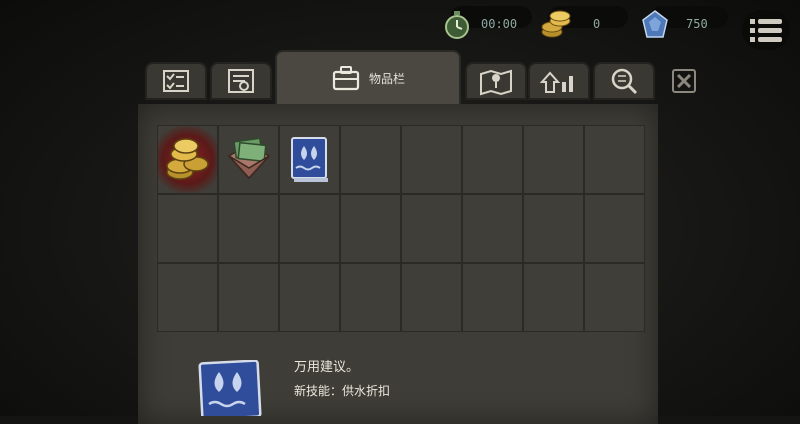 The image size is (800, 424). I want to click on tab-notes, so click(241, 81).